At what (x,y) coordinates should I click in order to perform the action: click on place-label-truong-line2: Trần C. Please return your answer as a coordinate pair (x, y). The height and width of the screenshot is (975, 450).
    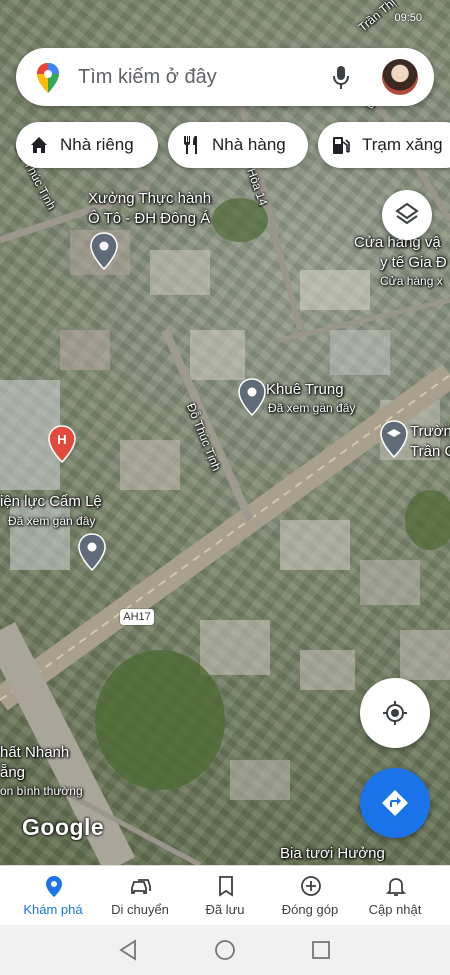
    Looking at the image, I should click on (430, 451).